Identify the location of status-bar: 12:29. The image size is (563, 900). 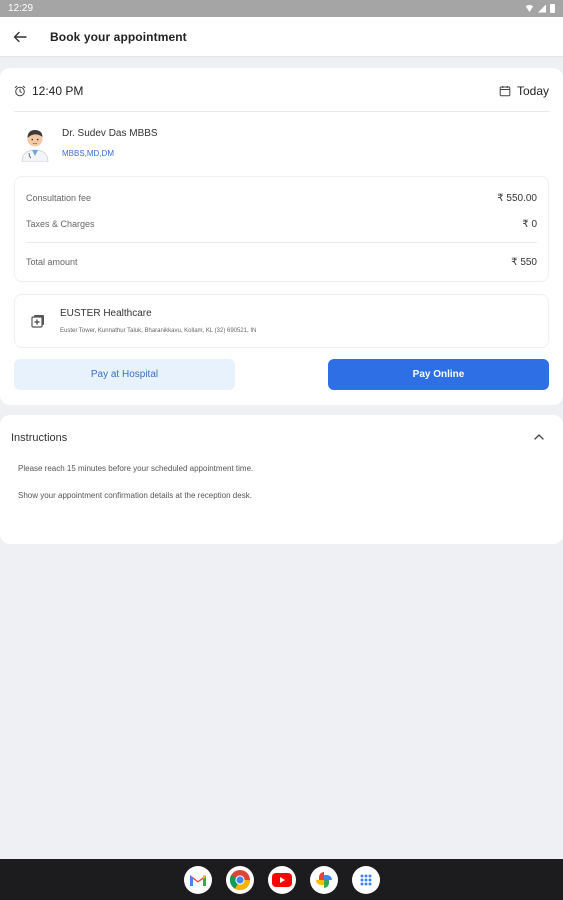
(281, 8).